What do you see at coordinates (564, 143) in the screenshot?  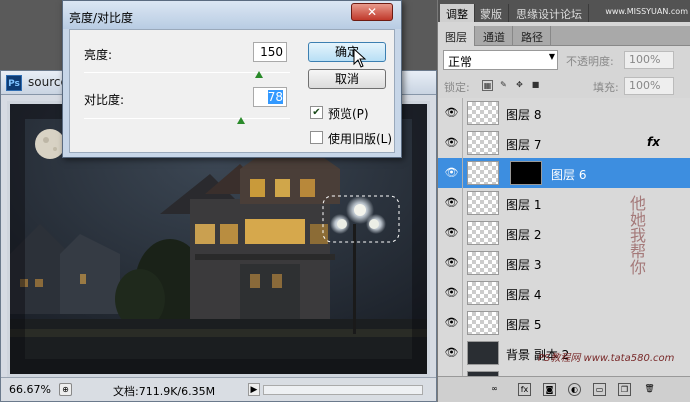 I see `layer-row: 👁 图层 7 fx` at bounding box center [564, 143].